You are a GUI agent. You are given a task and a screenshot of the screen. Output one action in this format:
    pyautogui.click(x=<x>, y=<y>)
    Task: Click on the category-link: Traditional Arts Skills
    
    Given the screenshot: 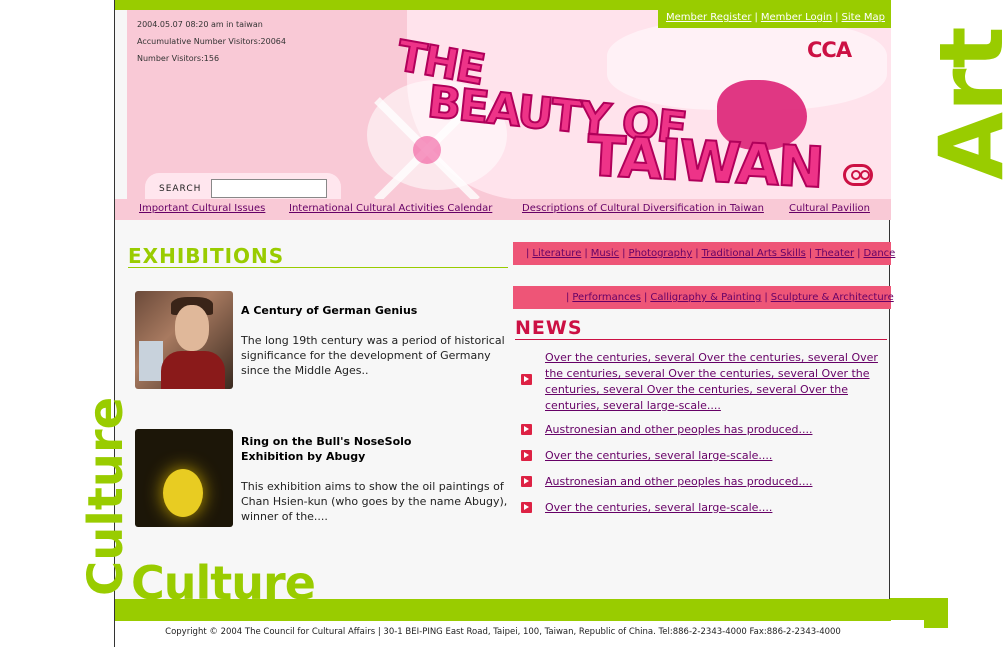 What is the action you would take?
    pyautogui.click(x=754, y=253)
    